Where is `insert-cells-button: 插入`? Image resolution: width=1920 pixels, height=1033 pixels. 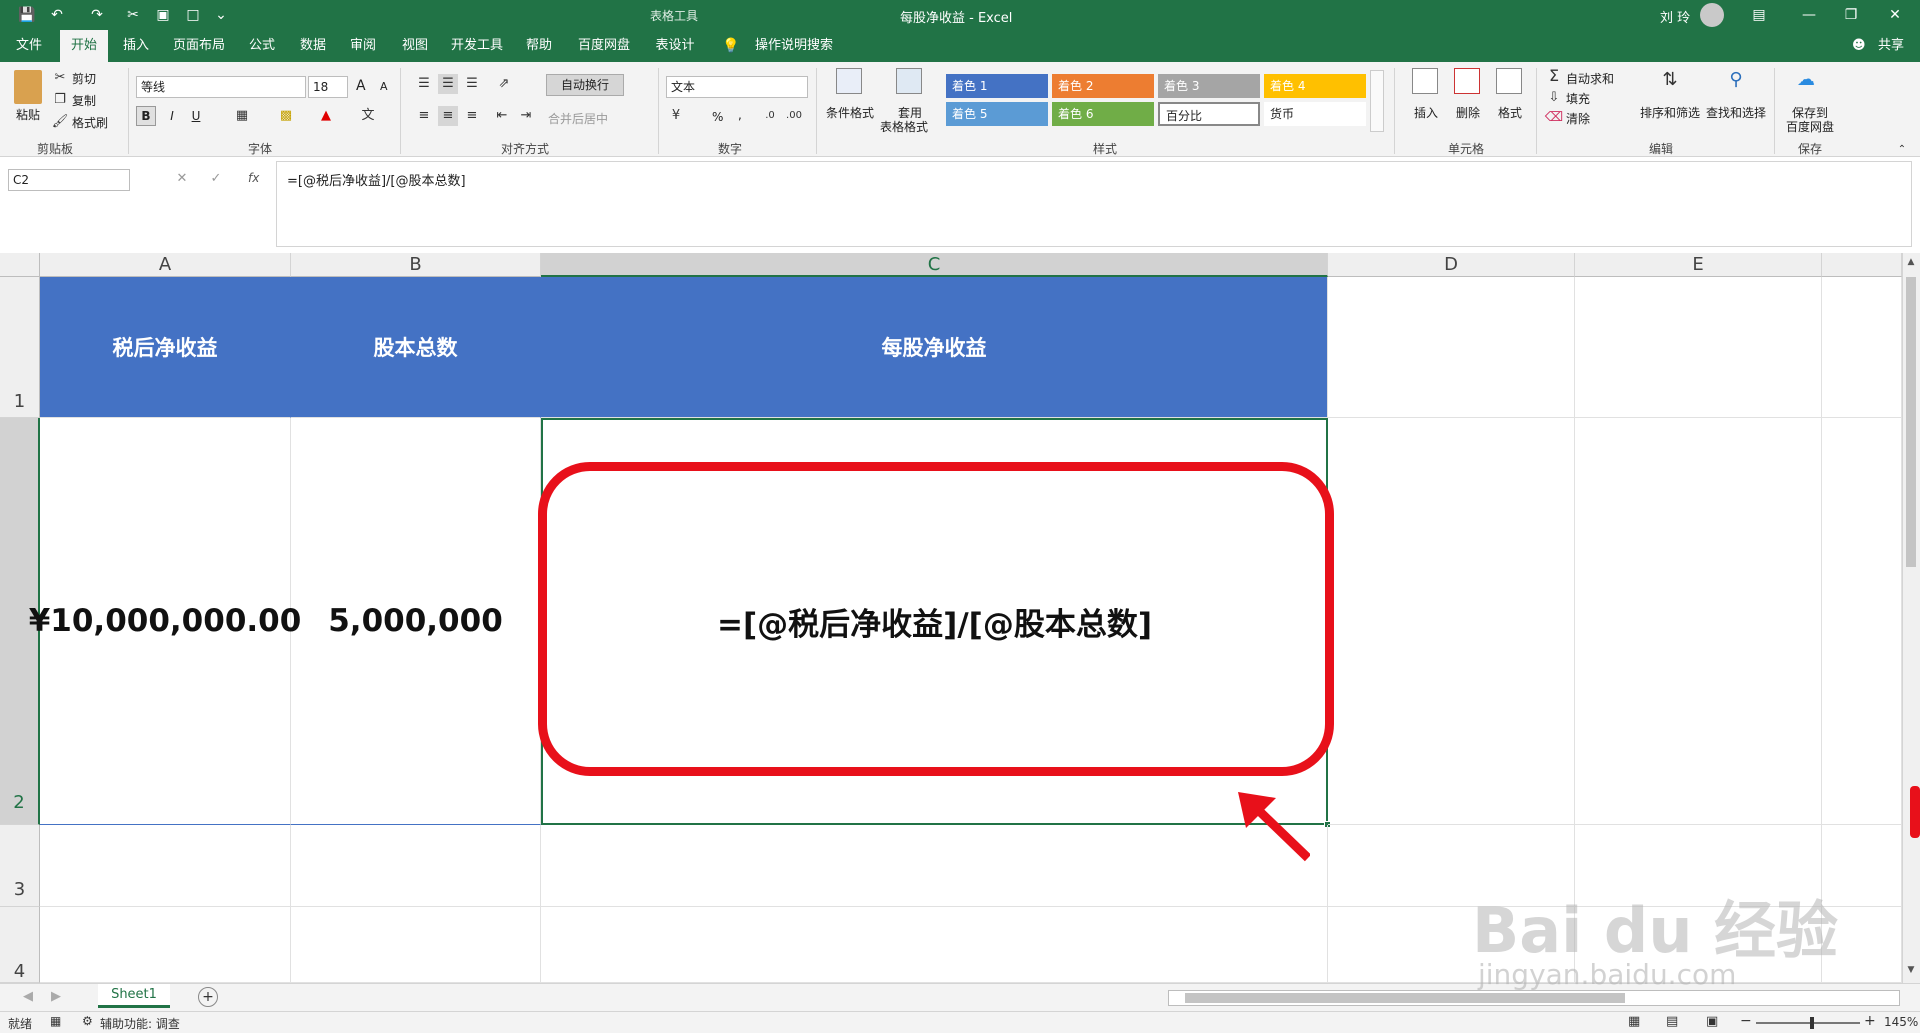 insert-cells-button: 插入 is located at coordinates (1426, 112).